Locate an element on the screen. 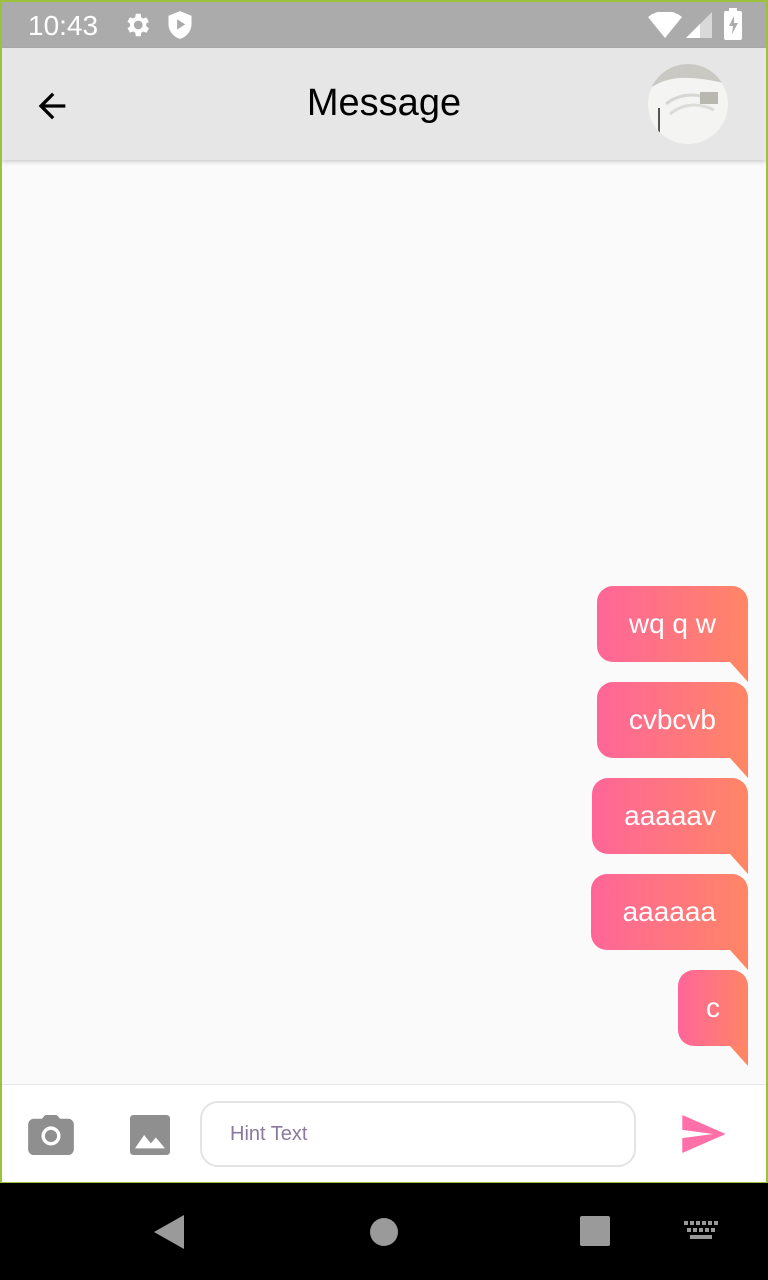 This screenshot has height=1280, width=768. message-bubble: wq q w is located at coordinates (672, 624).